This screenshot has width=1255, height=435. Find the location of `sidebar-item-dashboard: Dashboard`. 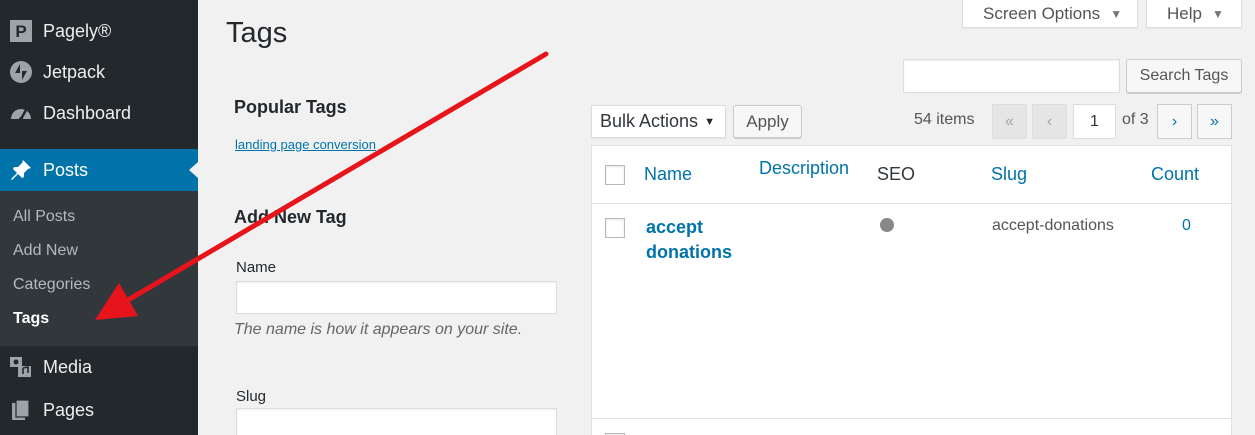

sidebar-item-dashboard: Dashboard is located at coordinates (99, 113).